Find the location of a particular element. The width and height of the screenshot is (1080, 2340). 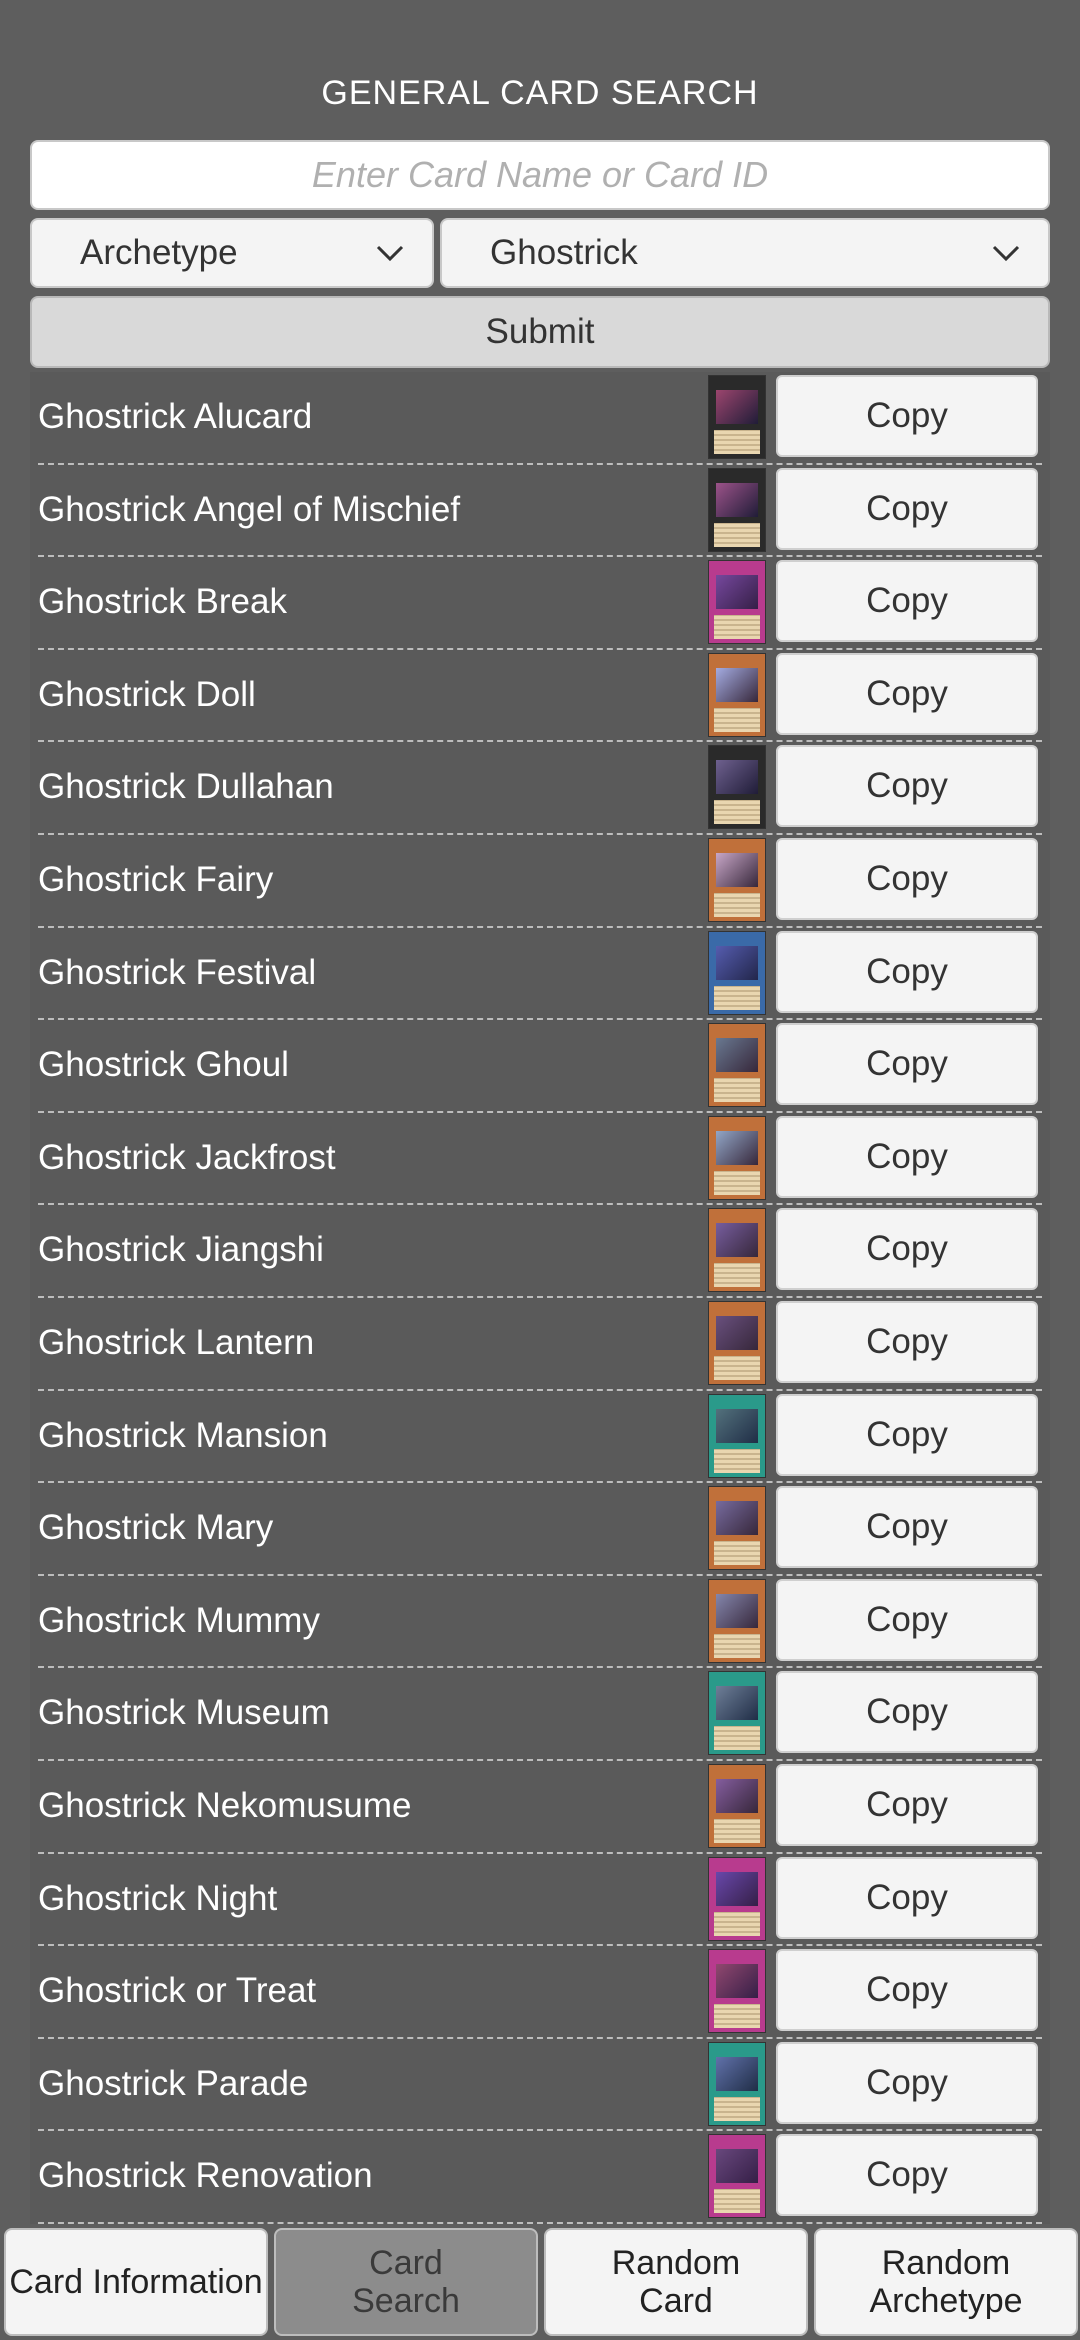

nav-random-card-button: Random Card is located at coordinates (676, 2282).